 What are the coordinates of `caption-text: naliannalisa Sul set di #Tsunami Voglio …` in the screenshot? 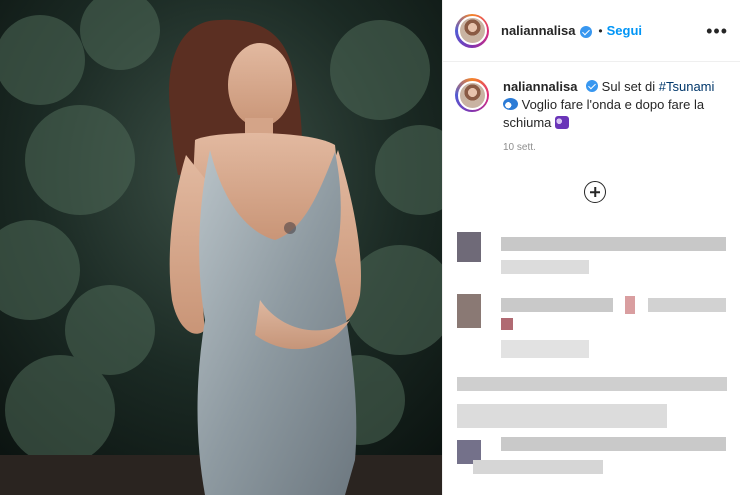 It's located at (613, 105).